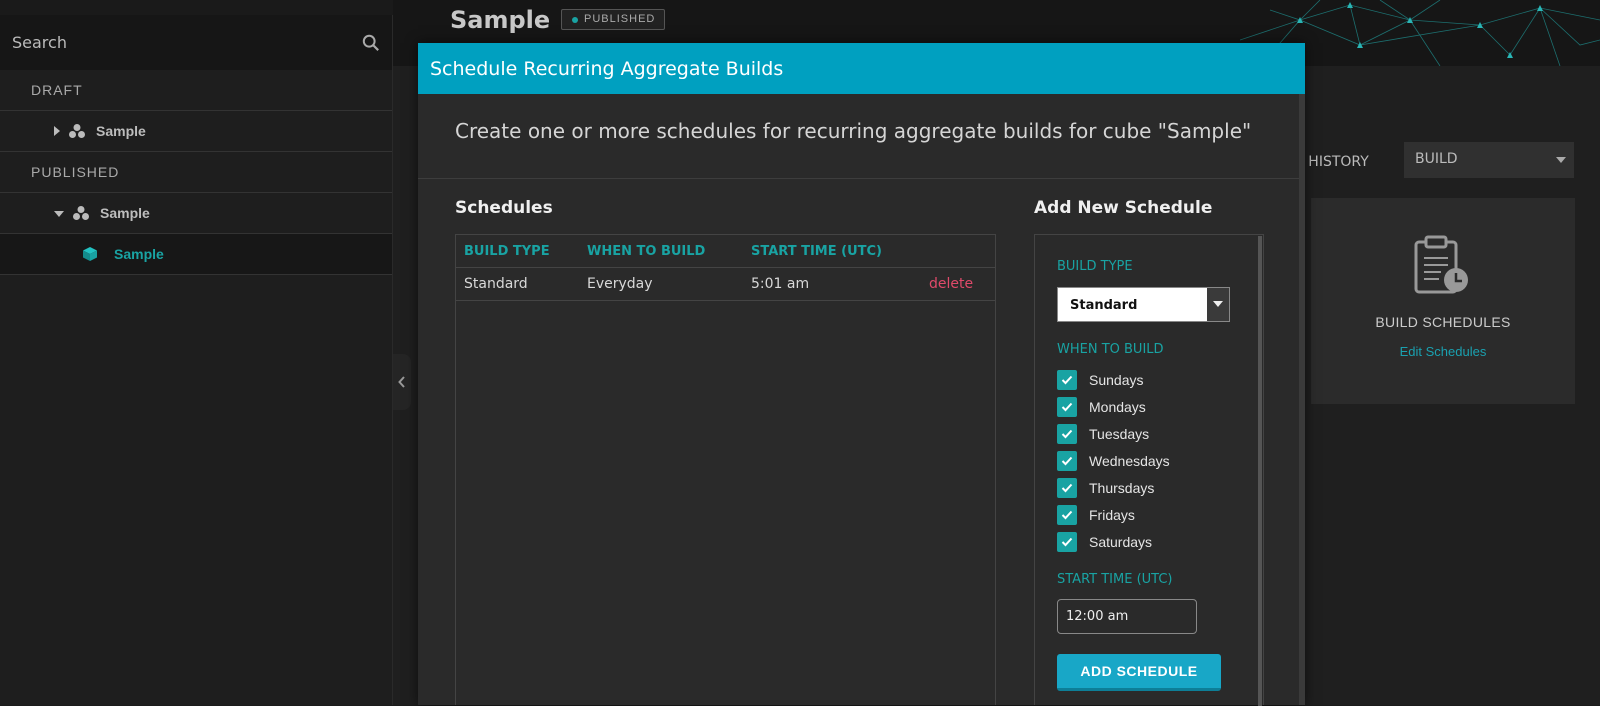  I want to click on caret-down-icon, so click(59, 214).